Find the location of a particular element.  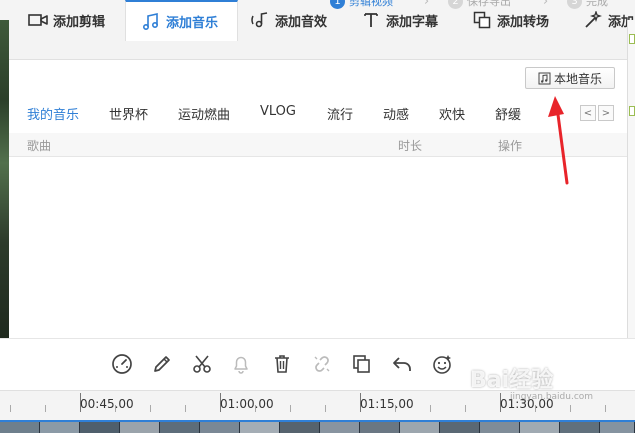

tab-add-subtitle: 添加字幕 is located at coordinates (399, 20).